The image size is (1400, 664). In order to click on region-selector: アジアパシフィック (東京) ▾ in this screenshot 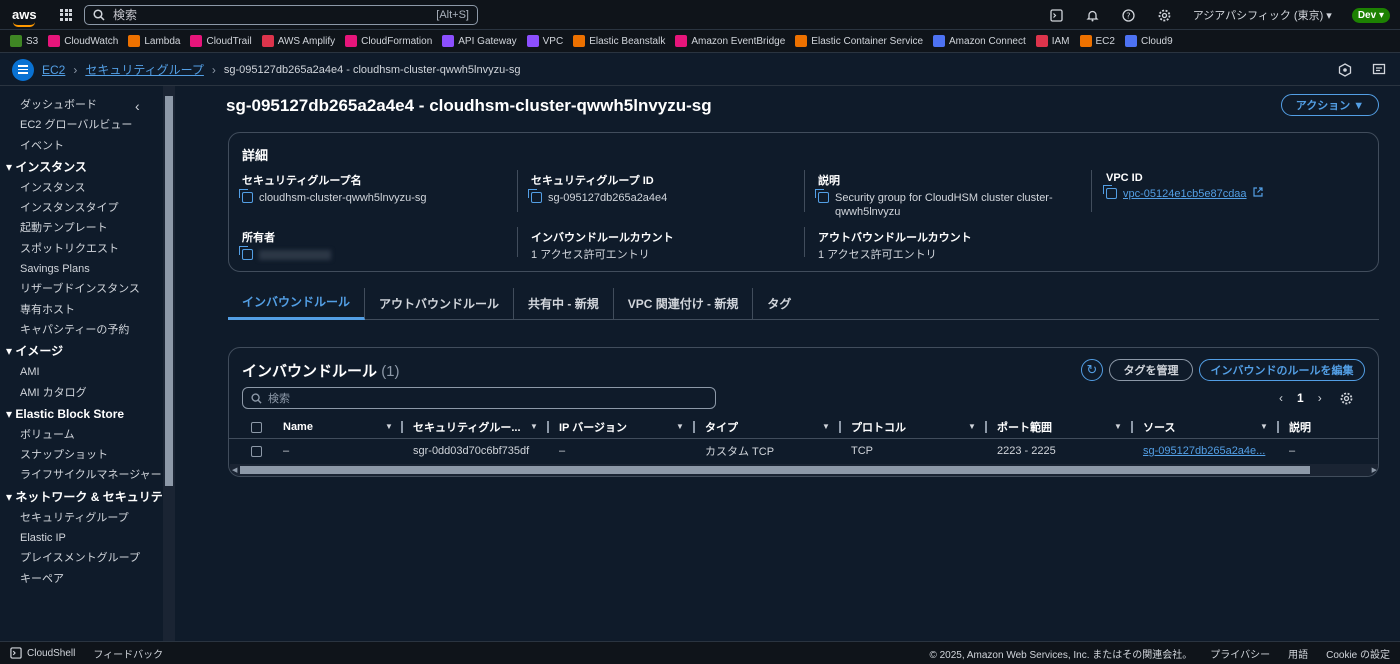, I will do `click(1262, 15)`.